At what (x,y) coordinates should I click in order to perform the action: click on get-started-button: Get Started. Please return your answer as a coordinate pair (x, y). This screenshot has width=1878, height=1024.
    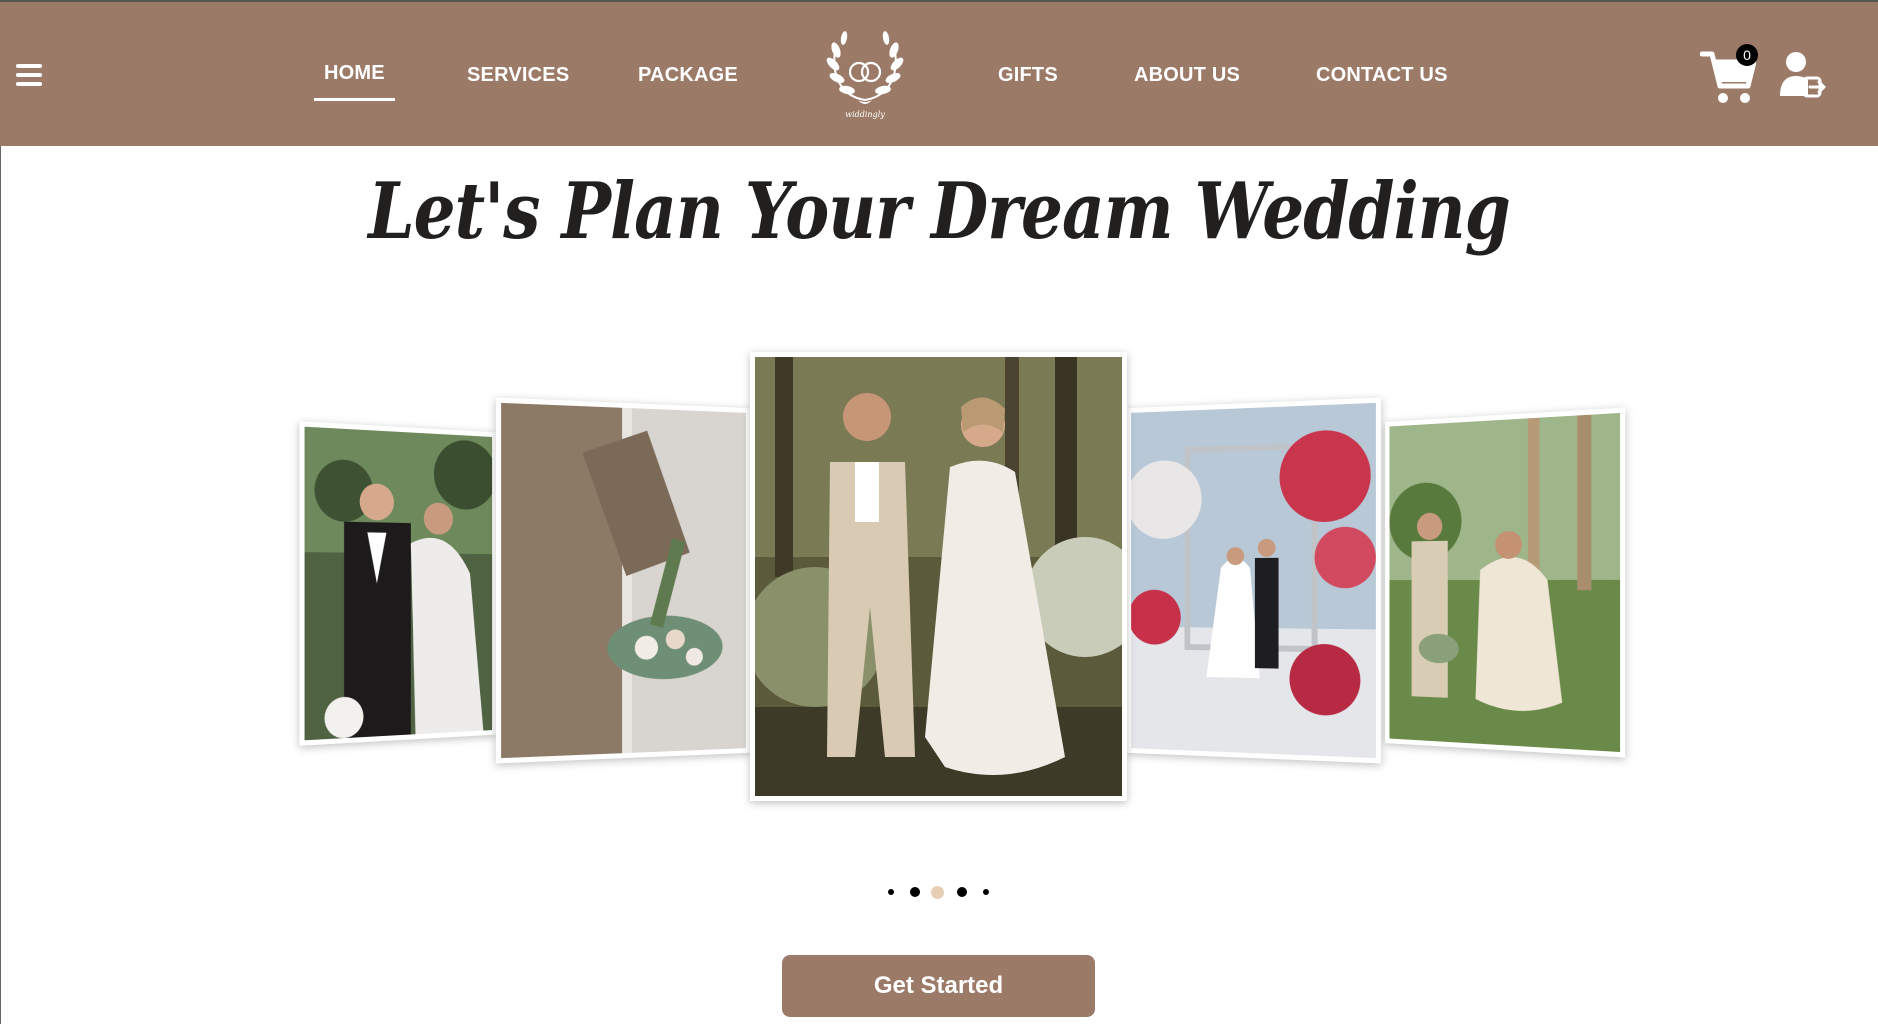
    Looking at the image, I should click on (938, 986).